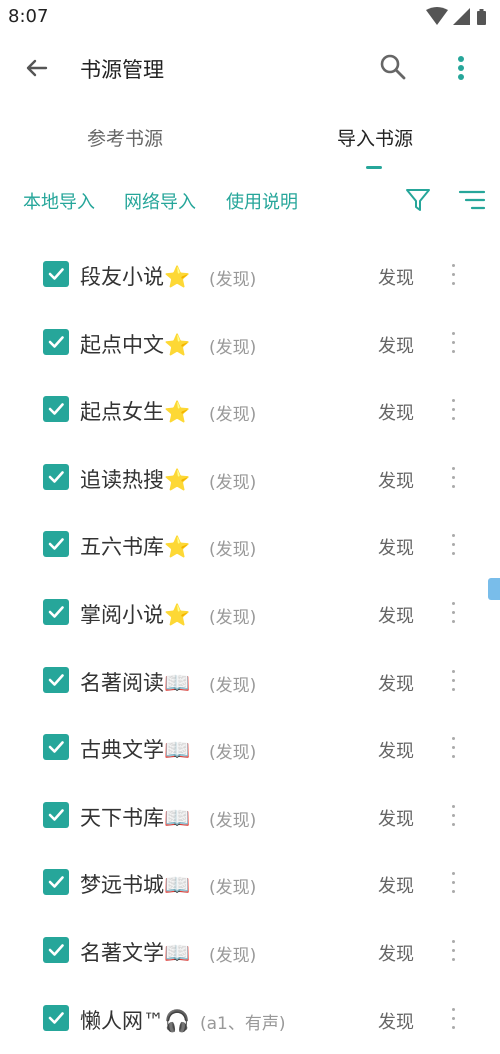 Image resolution: width=500 pixels, height=1054 pixels. I want to click on filter-icon, so click(418, 200).